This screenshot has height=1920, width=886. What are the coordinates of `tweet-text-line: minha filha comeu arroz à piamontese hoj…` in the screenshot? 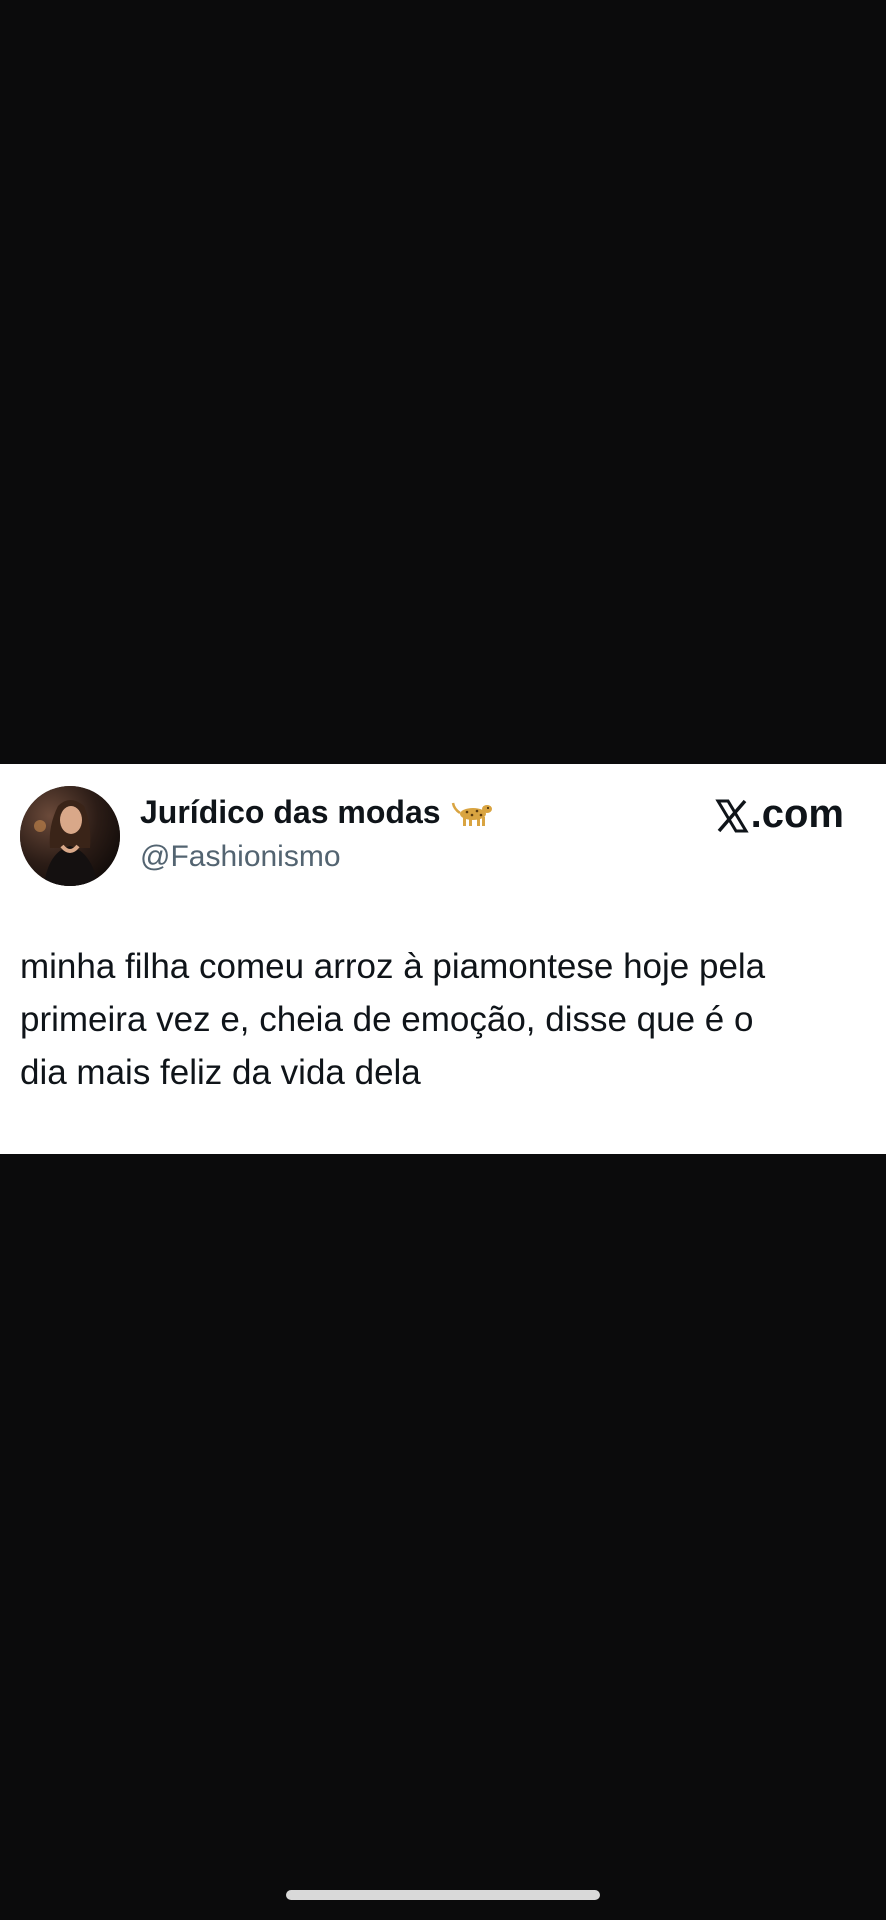 It's located at (393, 966).